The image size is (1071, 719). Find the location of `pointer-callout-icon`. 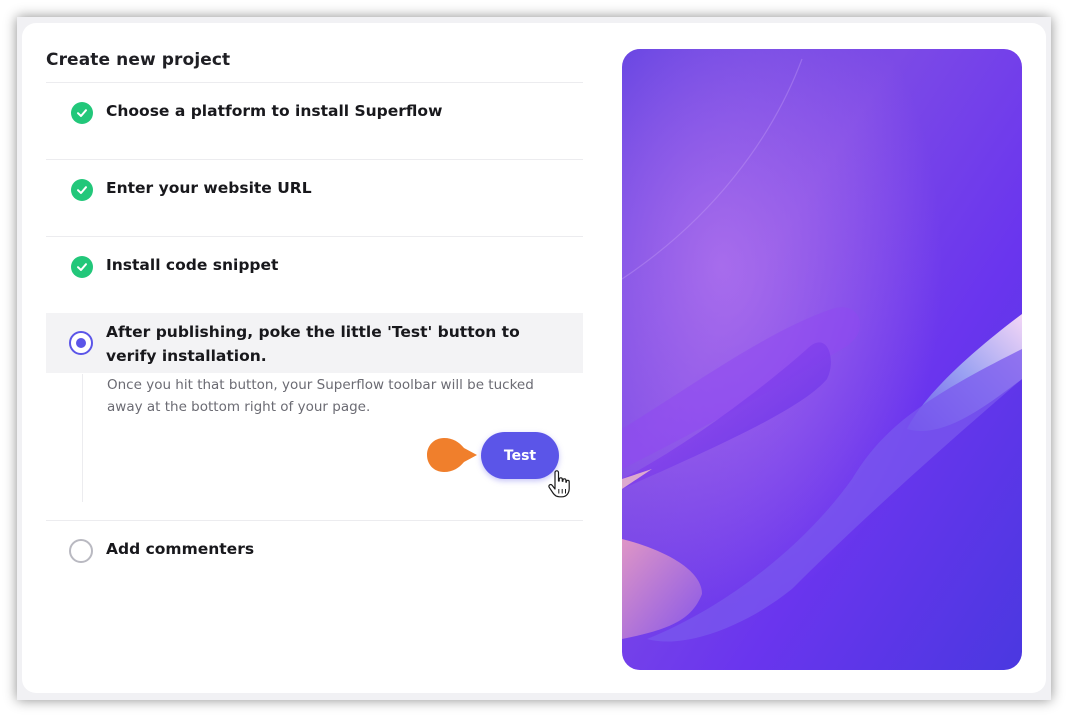

pointer-callout-icon is located at coordinates (452, 455).